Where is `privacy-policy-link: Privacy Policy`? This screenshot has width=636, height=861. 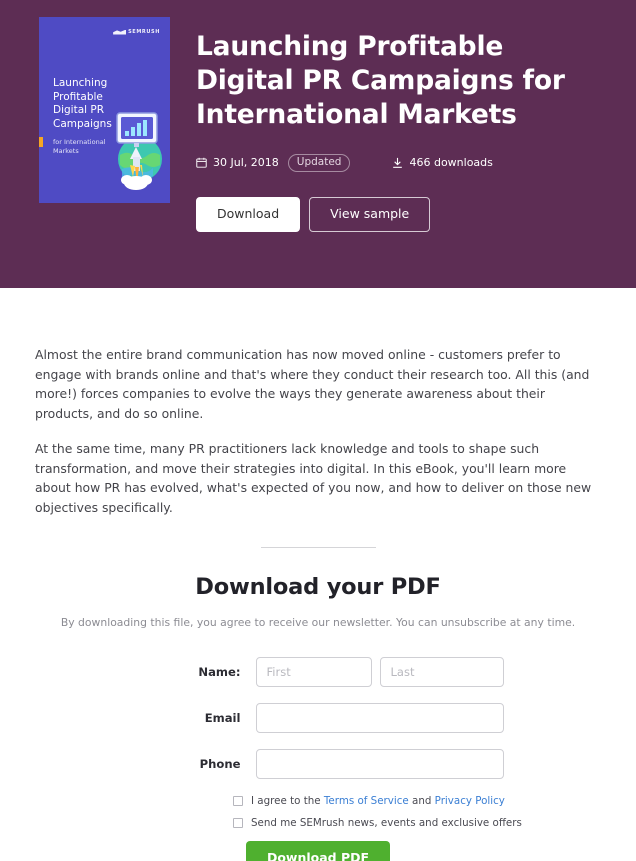 privacy-policy-link: Privacy Policy is located at coordinates (470, 801).